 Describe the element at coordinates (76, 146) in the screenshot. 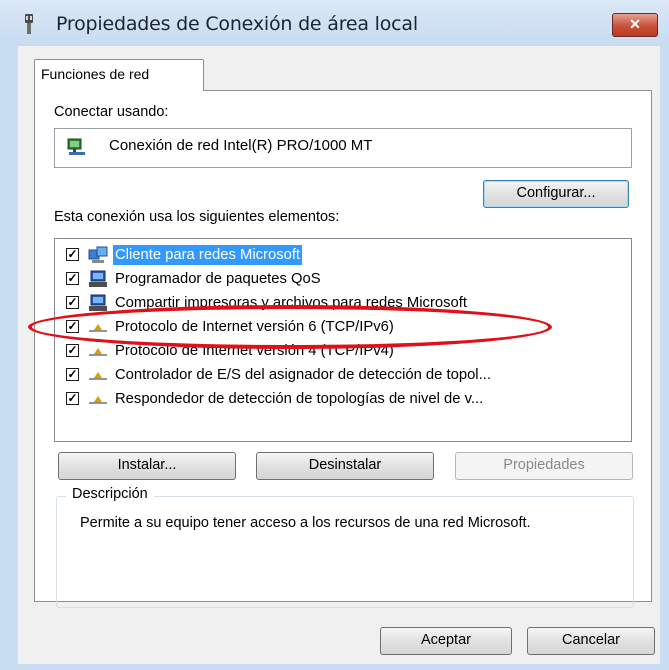

I see `network-adapter-icon` at that location.